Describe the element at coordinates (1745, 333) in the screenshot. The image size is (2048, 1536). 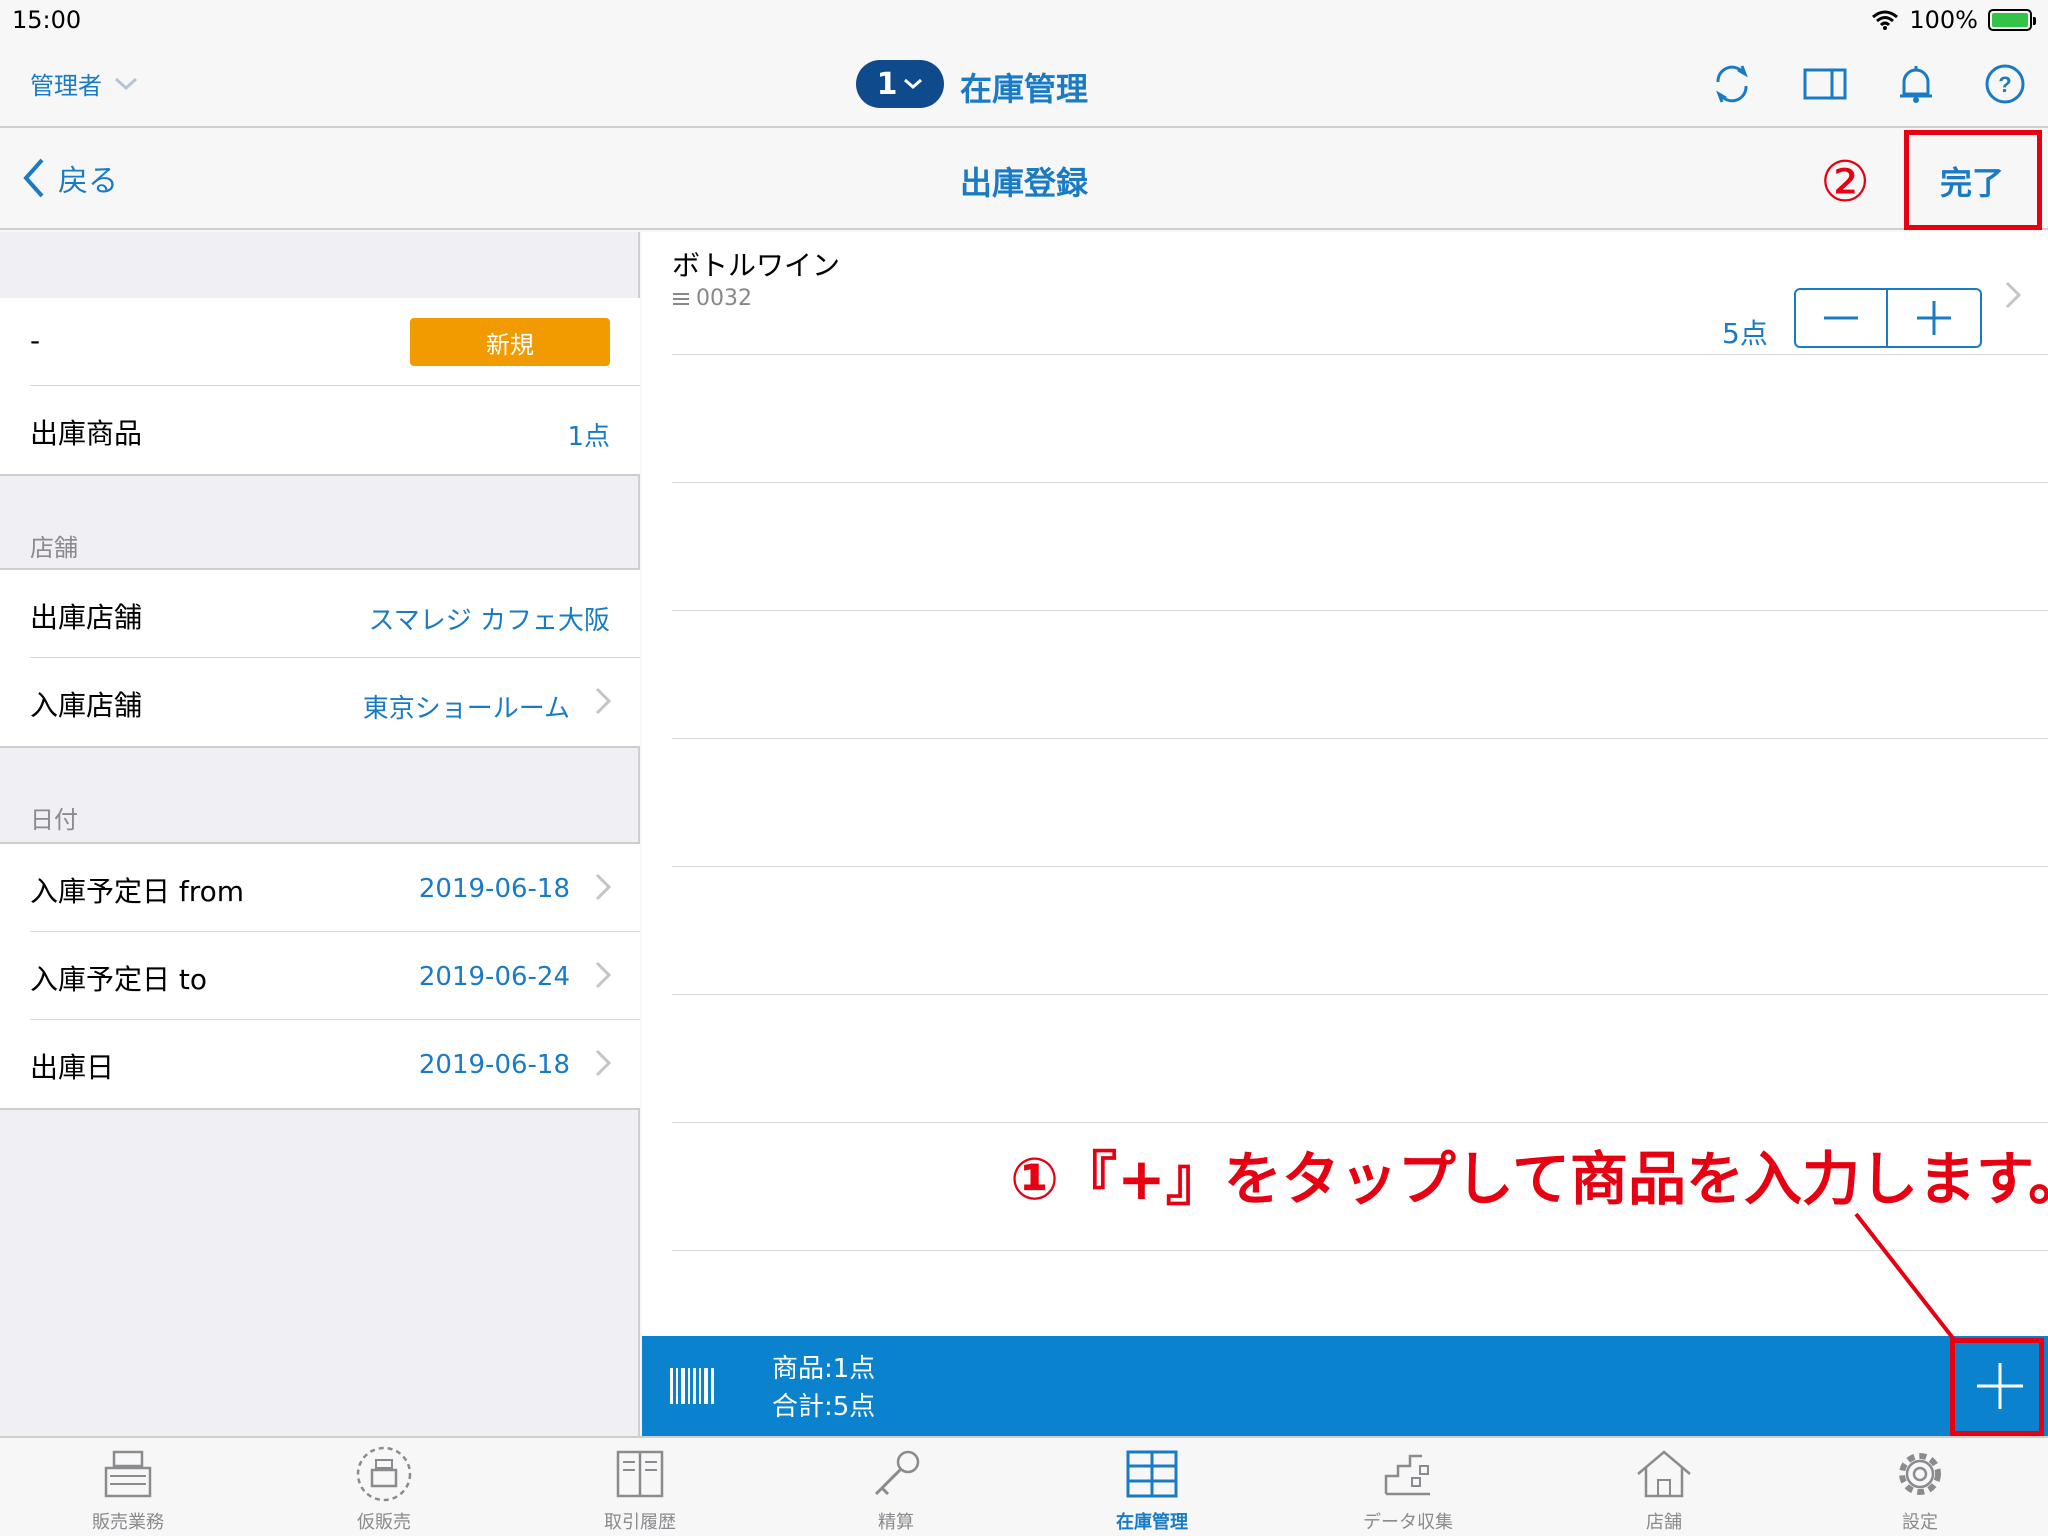
I see `item-quantity: 5点` at that location.